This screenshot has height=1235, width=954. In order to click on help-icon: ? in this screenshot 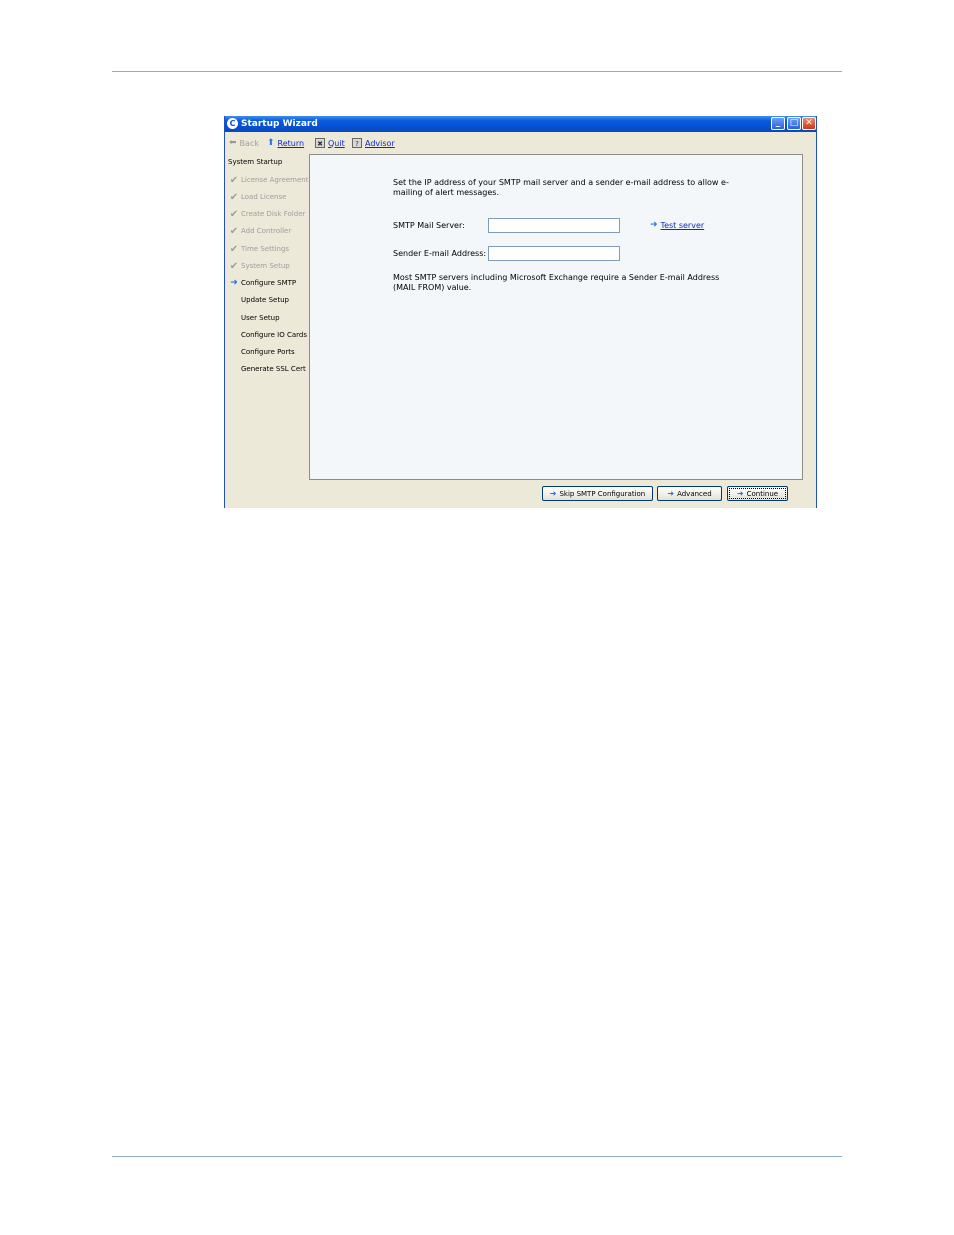, I will do `click(357, 143)`.